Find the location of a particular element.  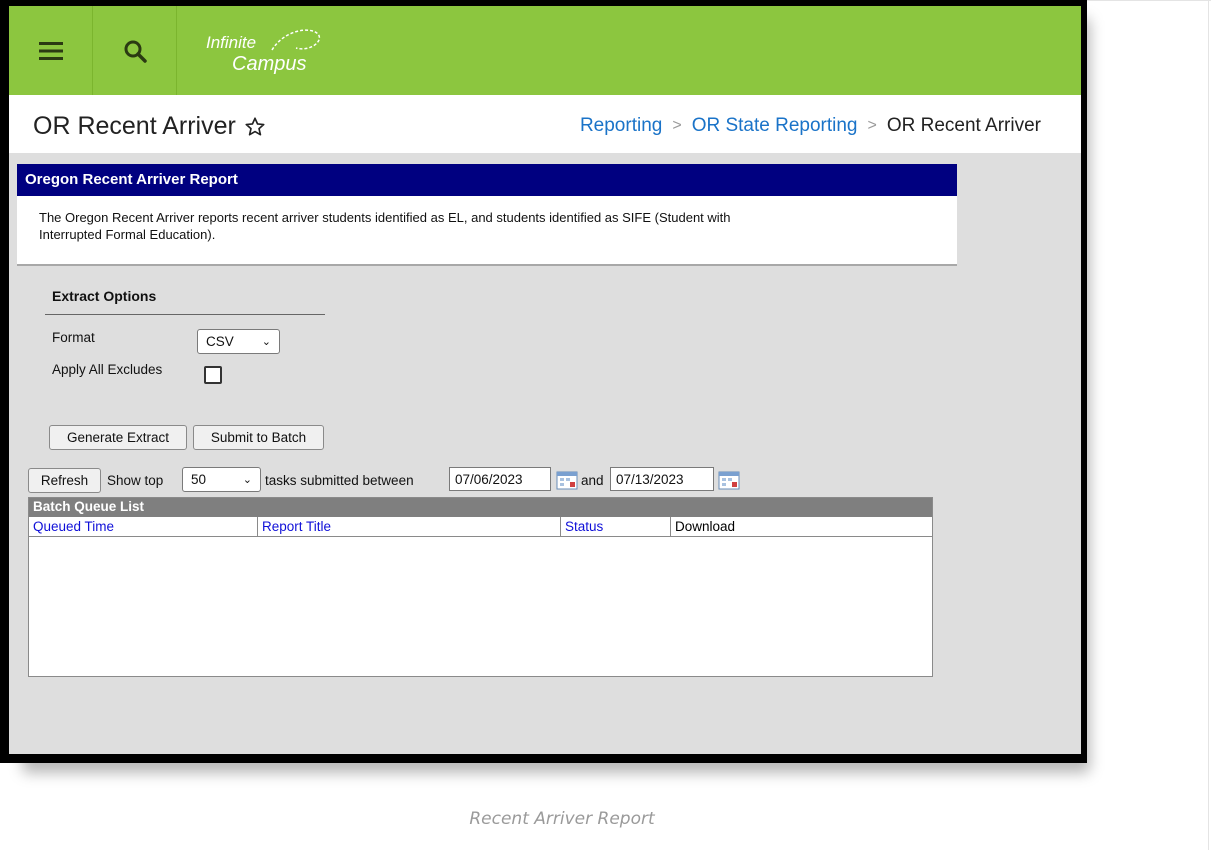

report-header: Oregon Recent Arriver Report is located at coordinates (487, 180).